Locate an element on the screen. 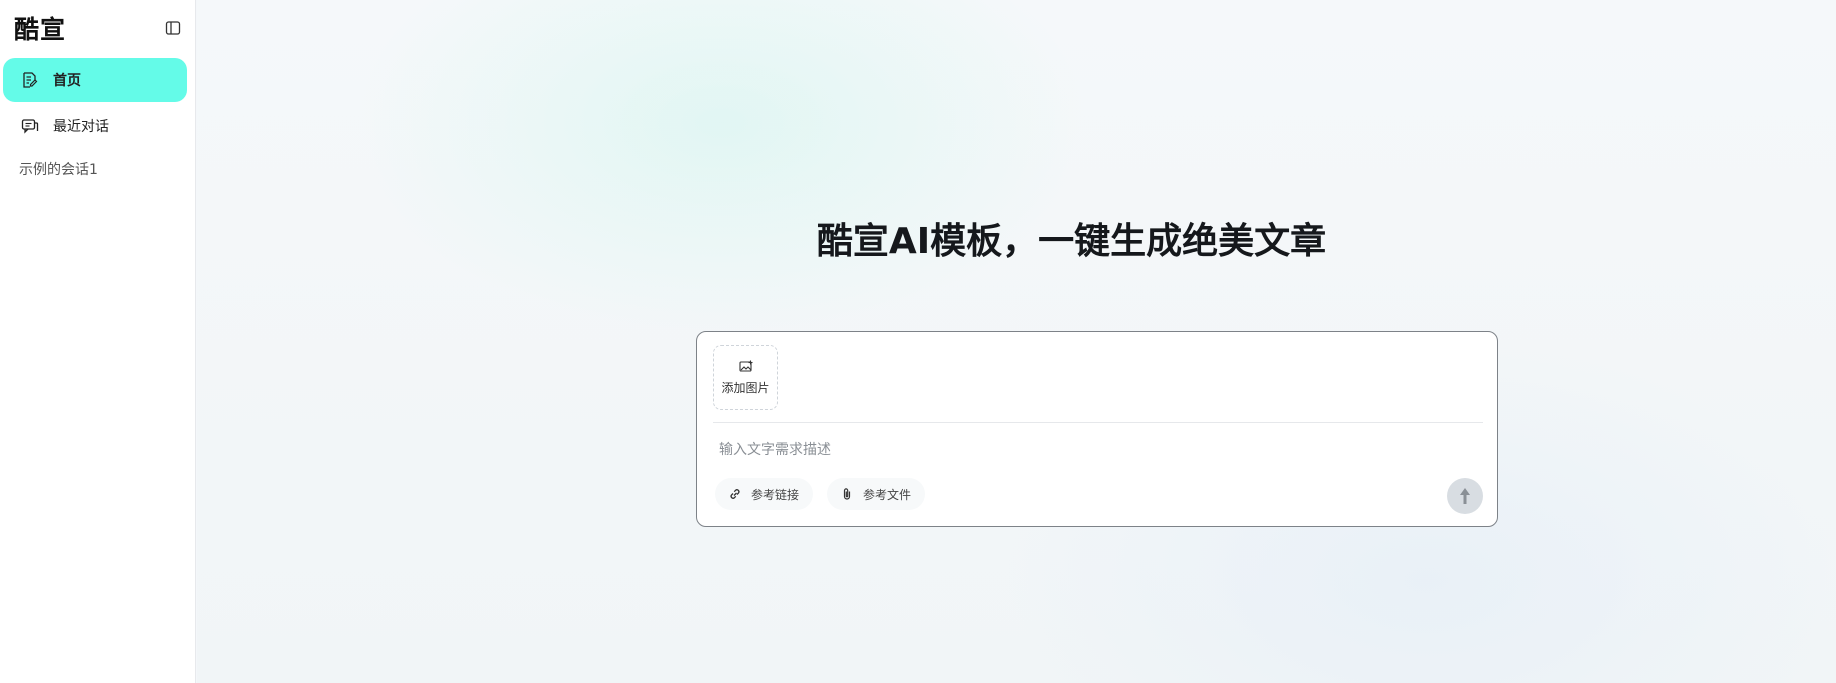 The width and height of the screenshot is (1836, 683). chat-bubbles-icon is located at coordinates (30, 126).